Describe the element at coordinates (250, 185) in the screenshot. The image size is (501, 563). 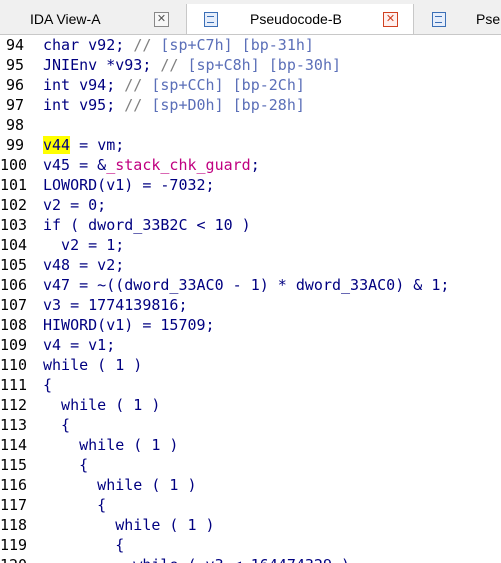
I see `code-line: 101 LOWORD(v1) = -7032;` at that location.